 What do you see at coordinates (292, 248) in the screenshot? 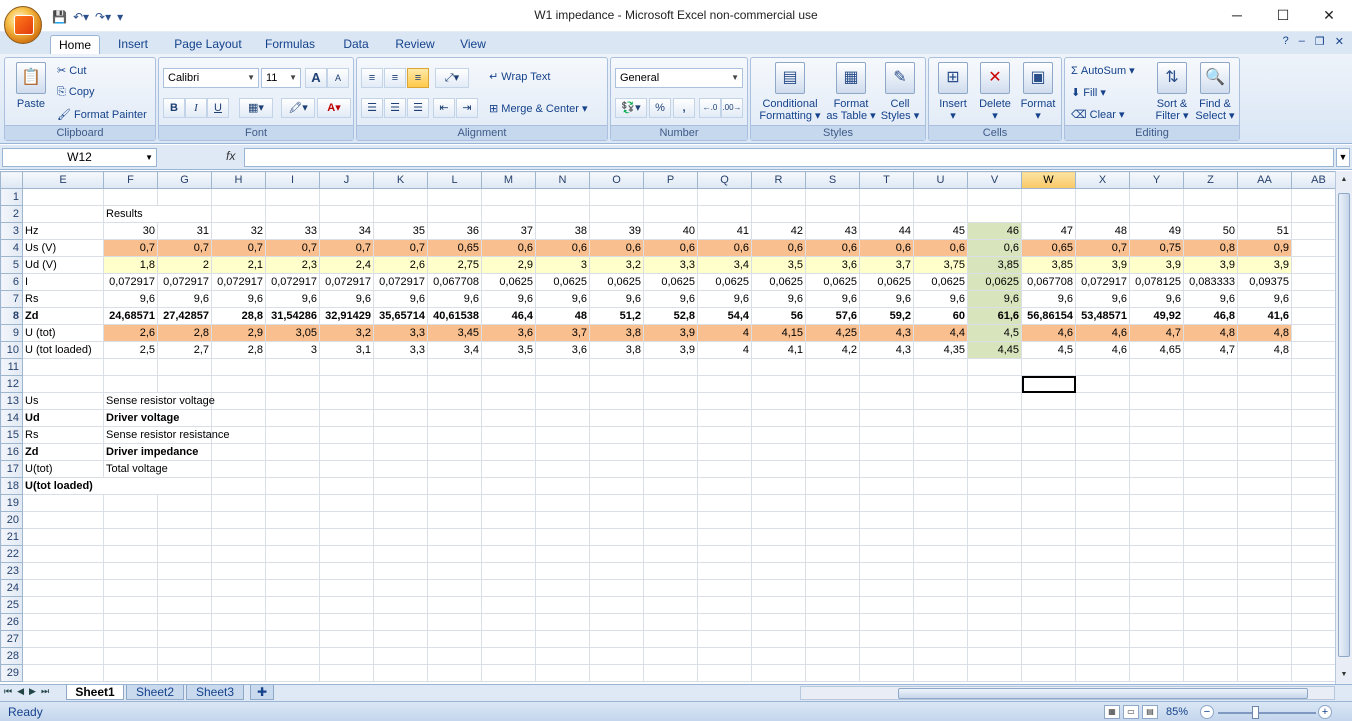
I see `cell: 0,7` at bounding box center [292, 248].